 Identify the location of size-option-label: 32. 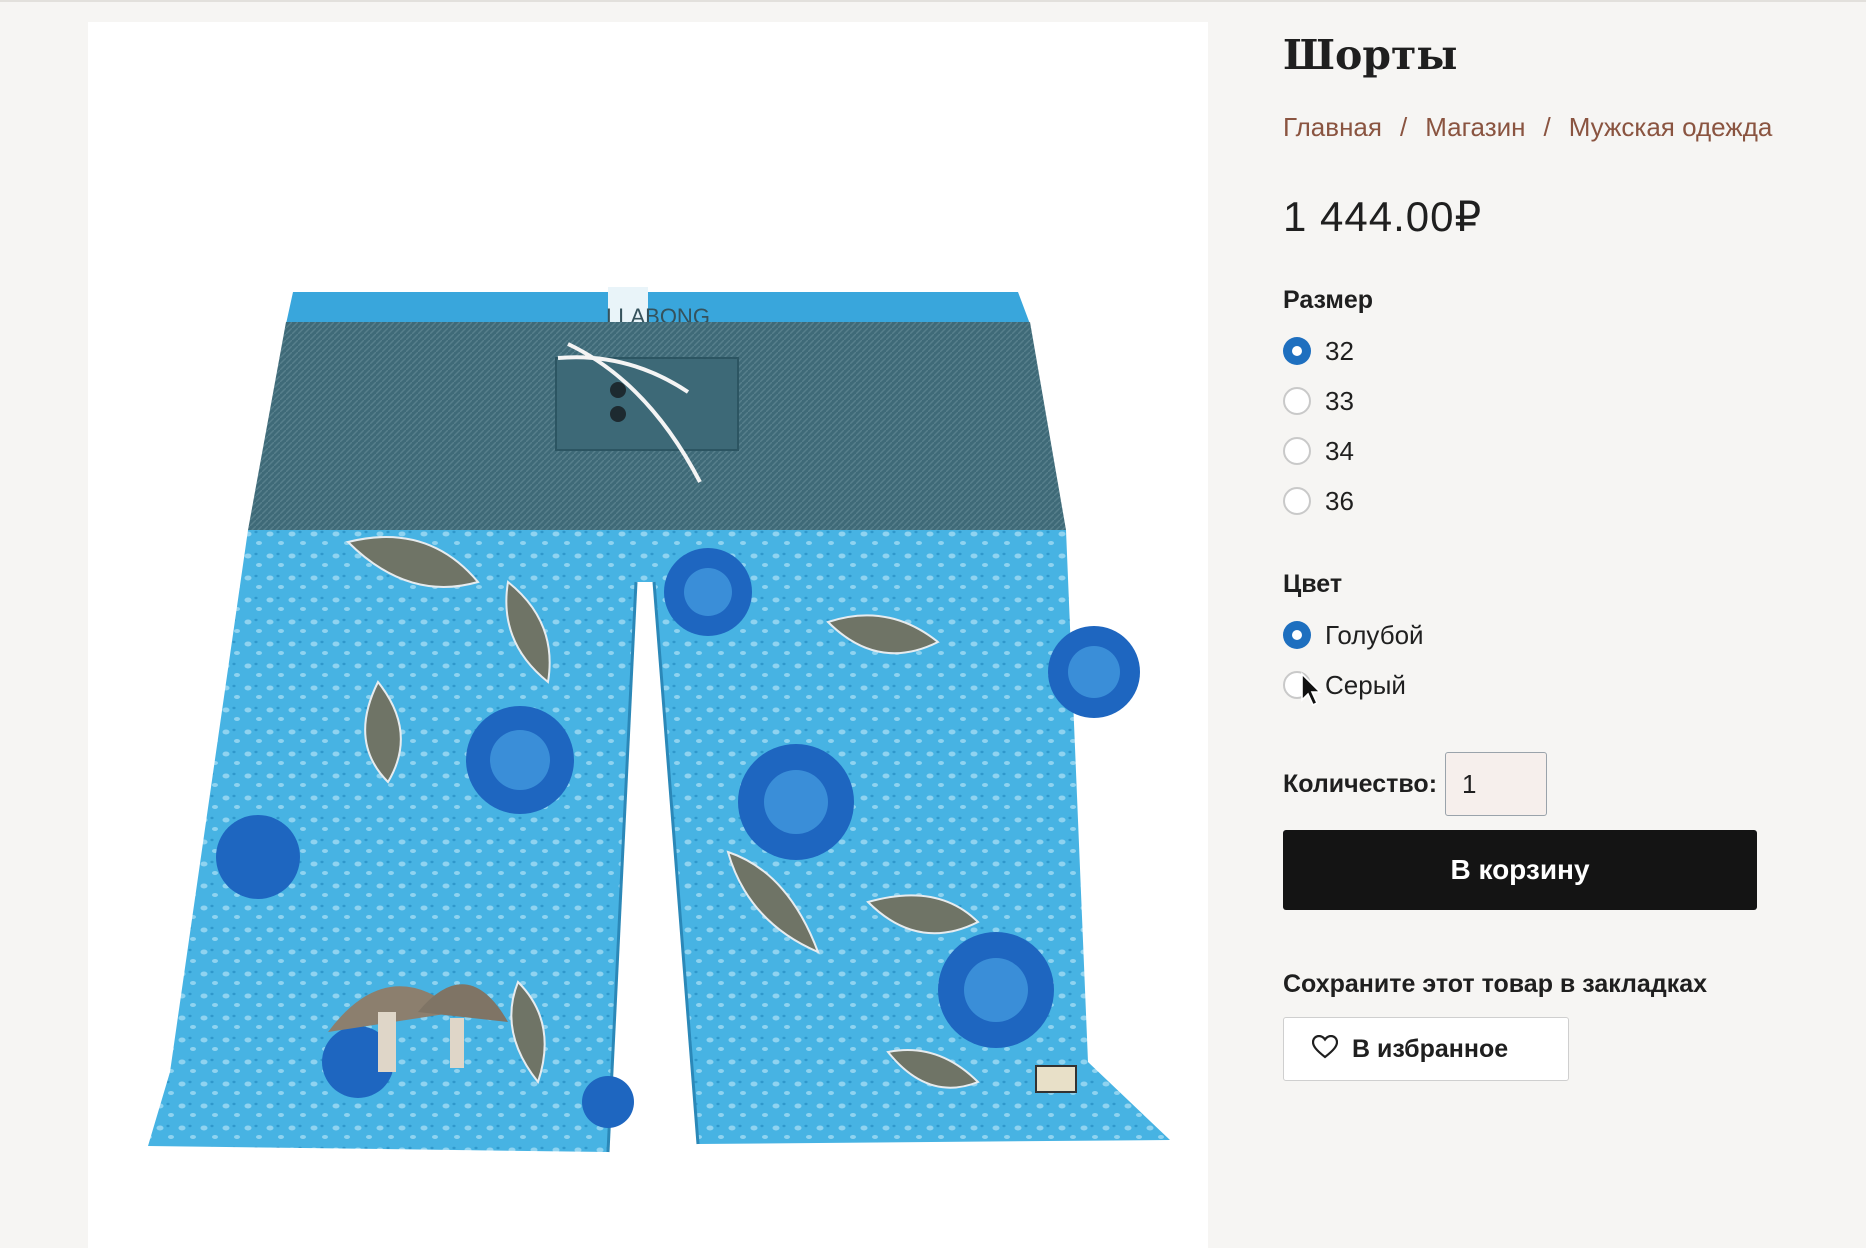
(1339, 350).